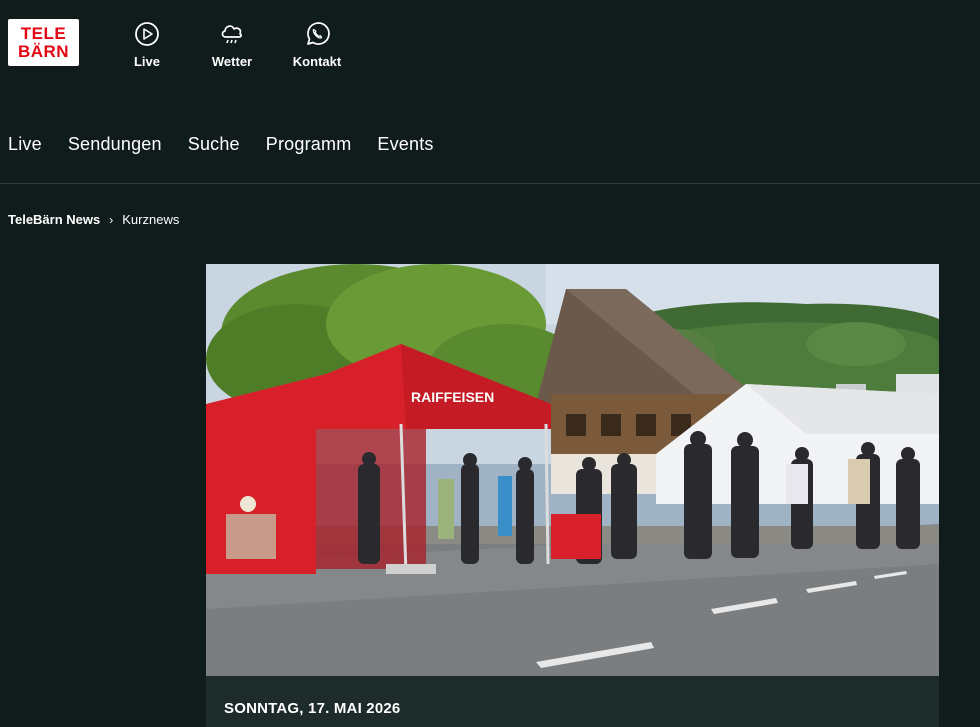 The width and height of the screenshot is (980, 727). I want to click on quicklink-wetter: Wetter, so click(232, 44).